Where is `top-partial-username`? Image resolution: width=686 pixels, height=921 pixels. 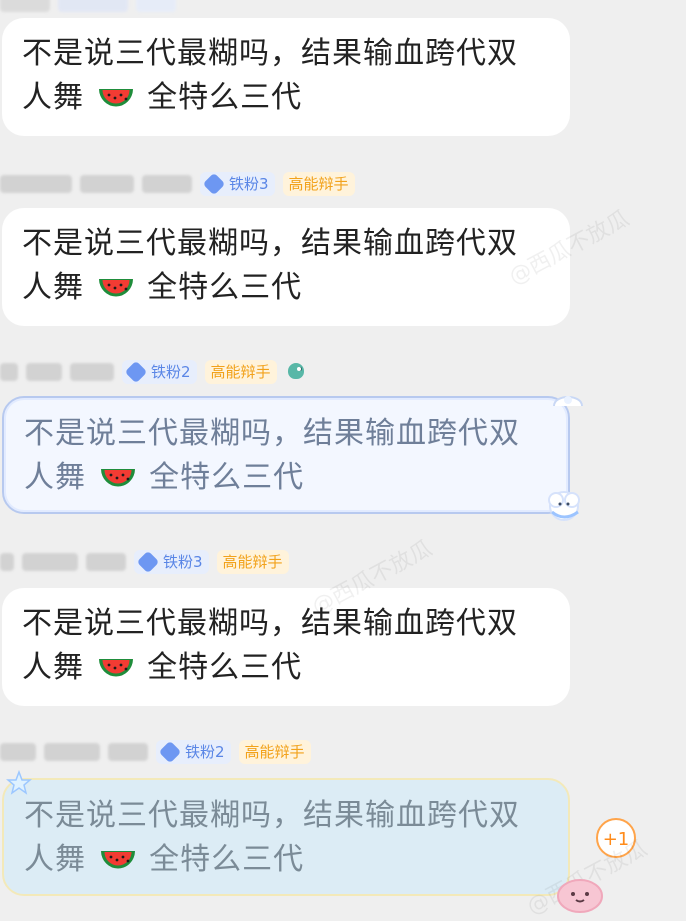 top-partial-username is located at coordinates (88, 6).